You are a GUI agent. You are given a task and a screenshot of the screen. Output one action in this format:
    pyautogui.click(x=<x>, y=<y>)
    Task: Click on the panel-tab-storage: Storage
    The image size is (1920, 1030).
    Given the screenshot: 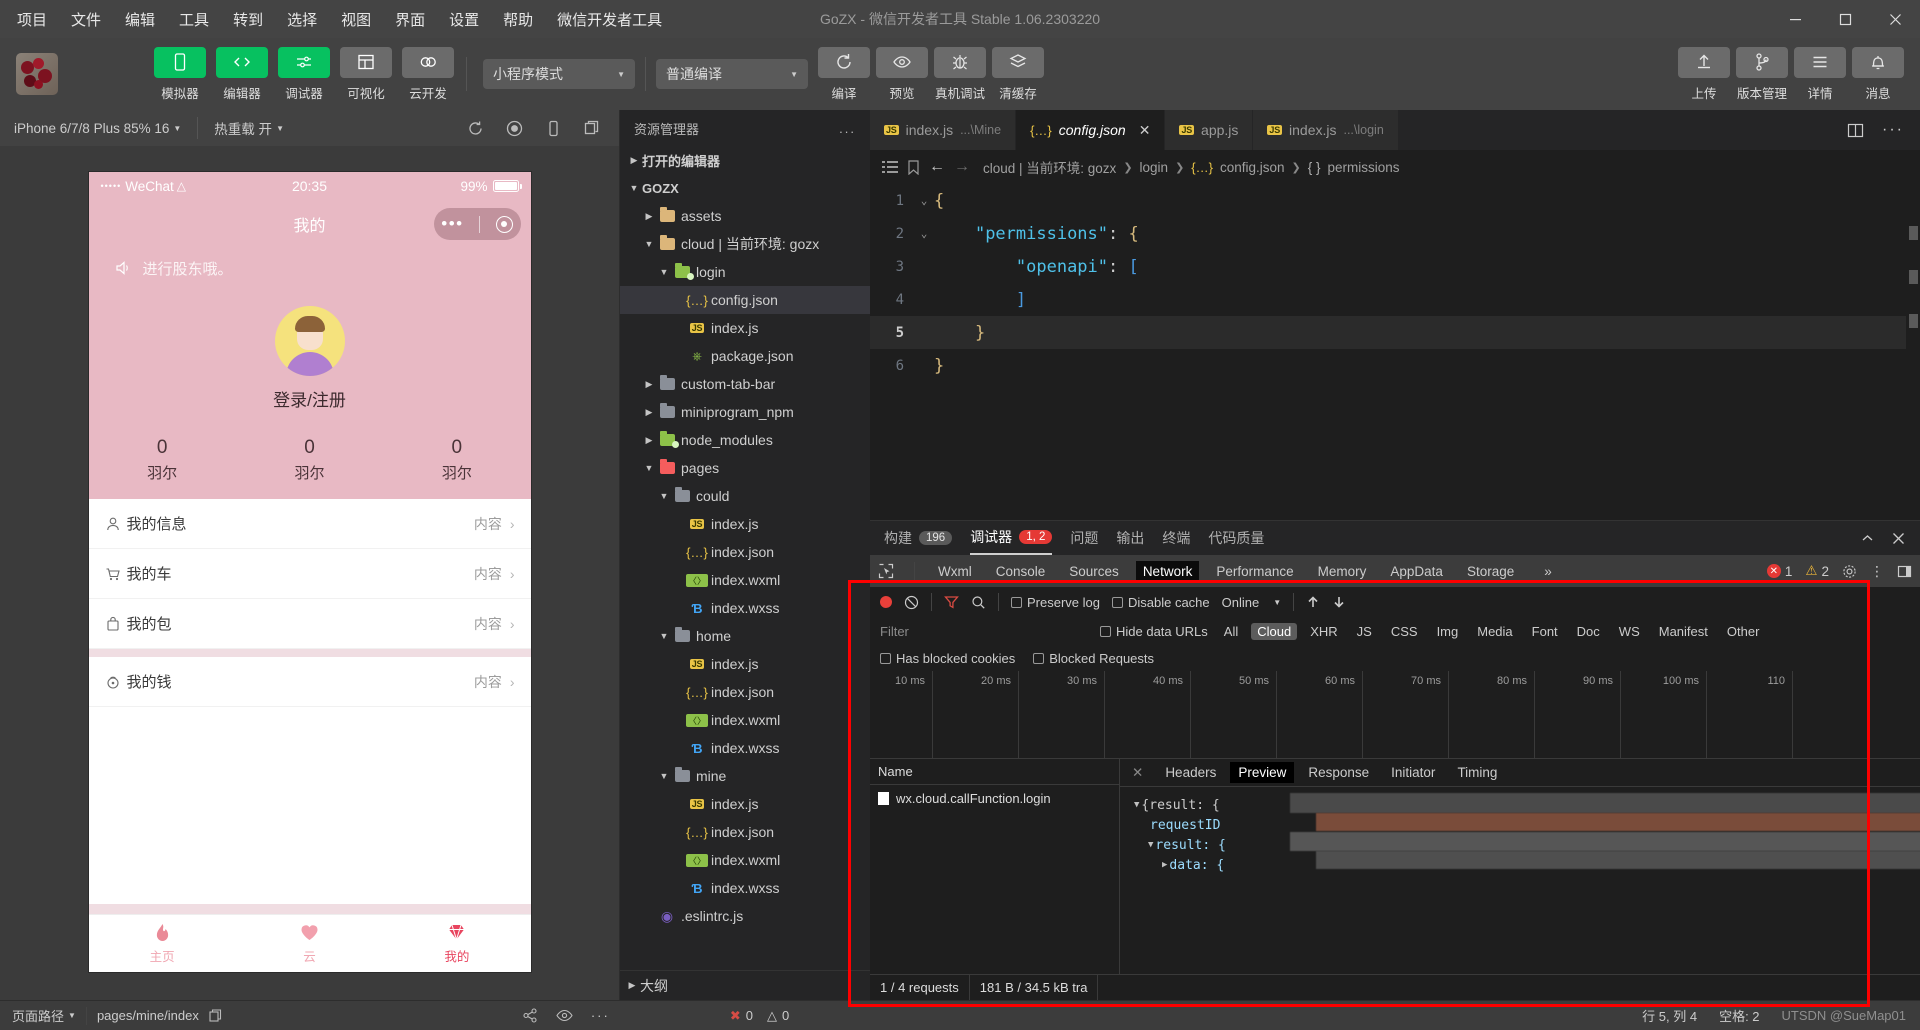 What is the action you would take?
    pyautogui.click(x=1490, y=571)
    